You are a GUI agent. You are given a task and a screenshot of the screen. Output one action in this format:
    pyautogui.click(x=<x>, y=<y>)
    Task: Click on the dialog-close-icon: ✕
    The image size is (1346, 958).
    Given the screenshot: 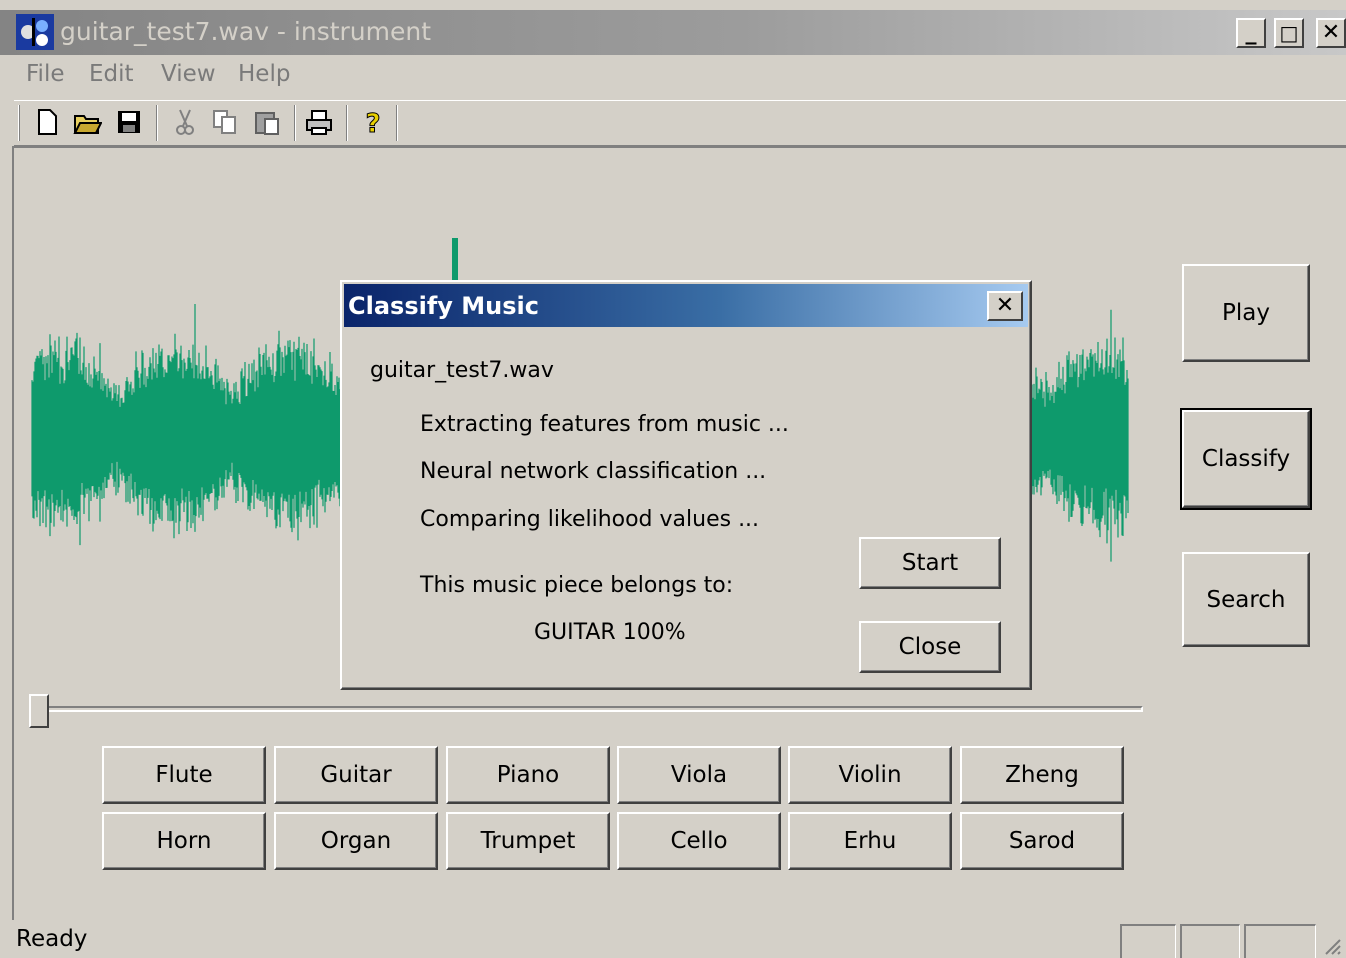 What is the action you would take?
    pyautogui.click(x=1005, y=306)
    